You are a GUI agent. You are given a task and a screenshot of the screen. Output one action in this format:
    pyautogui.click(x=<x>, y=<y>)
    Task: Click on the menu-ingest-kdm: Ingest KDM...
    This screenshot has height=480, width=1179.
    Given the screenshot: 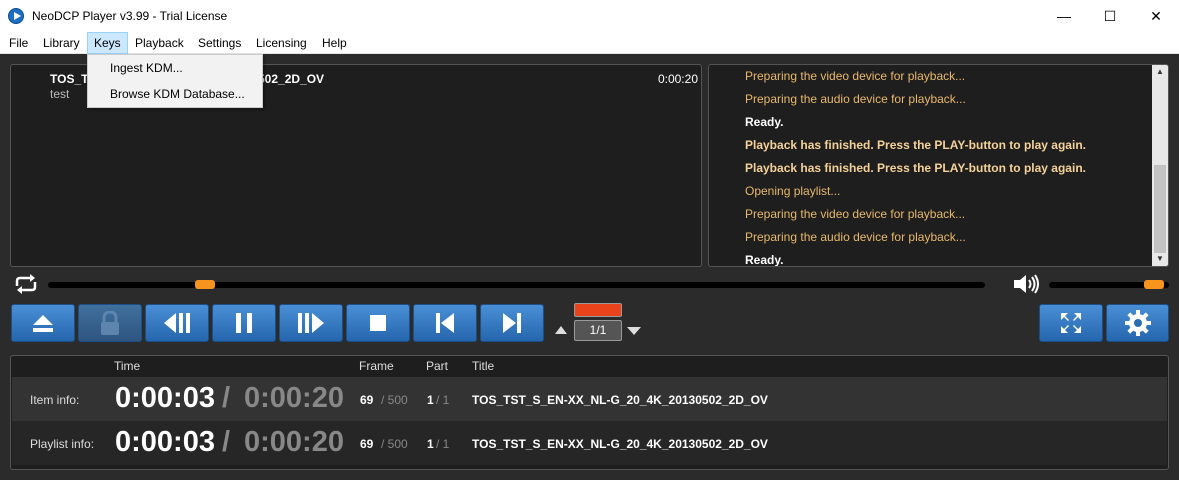 What is the action you would take?
    pyautogui.click(x=175, y=68)
    